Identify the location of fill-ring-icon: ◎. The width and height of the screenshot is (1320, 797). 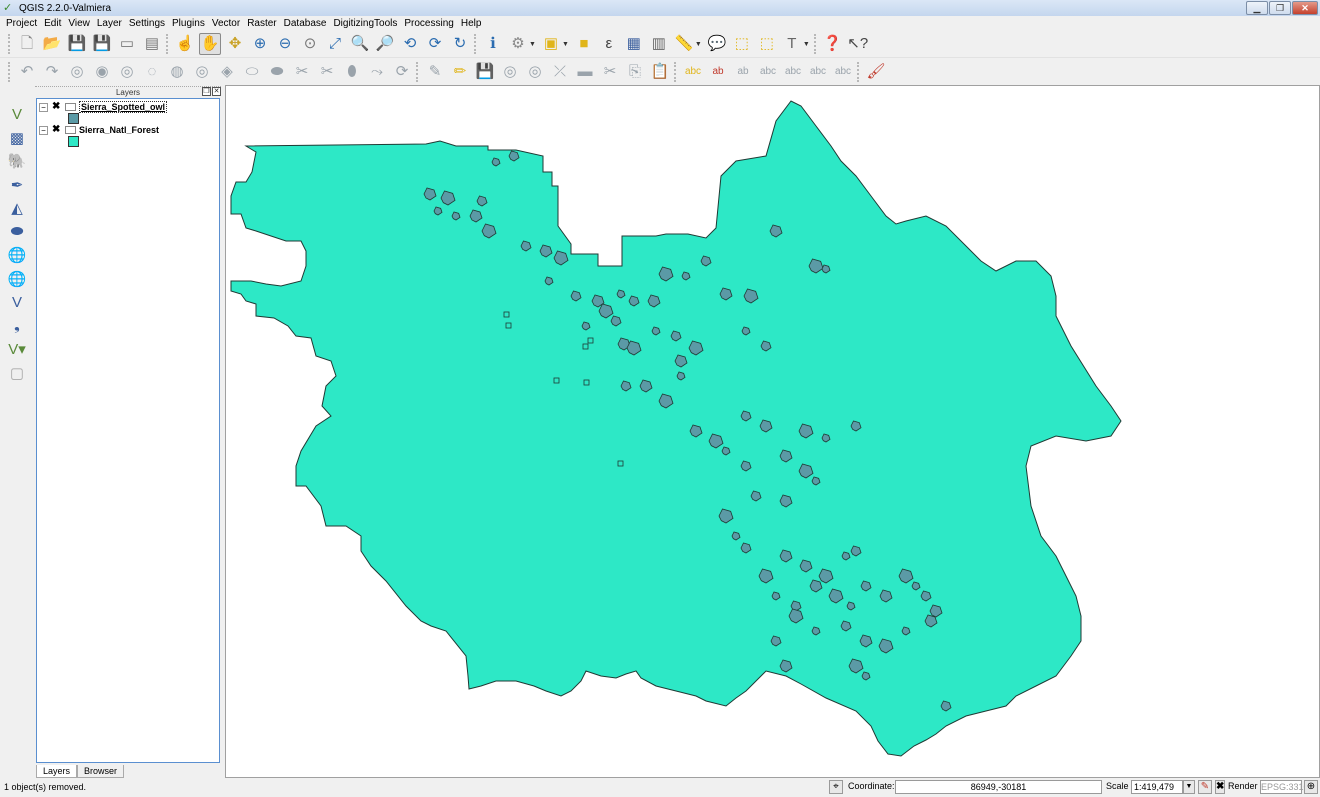
(127, 72).